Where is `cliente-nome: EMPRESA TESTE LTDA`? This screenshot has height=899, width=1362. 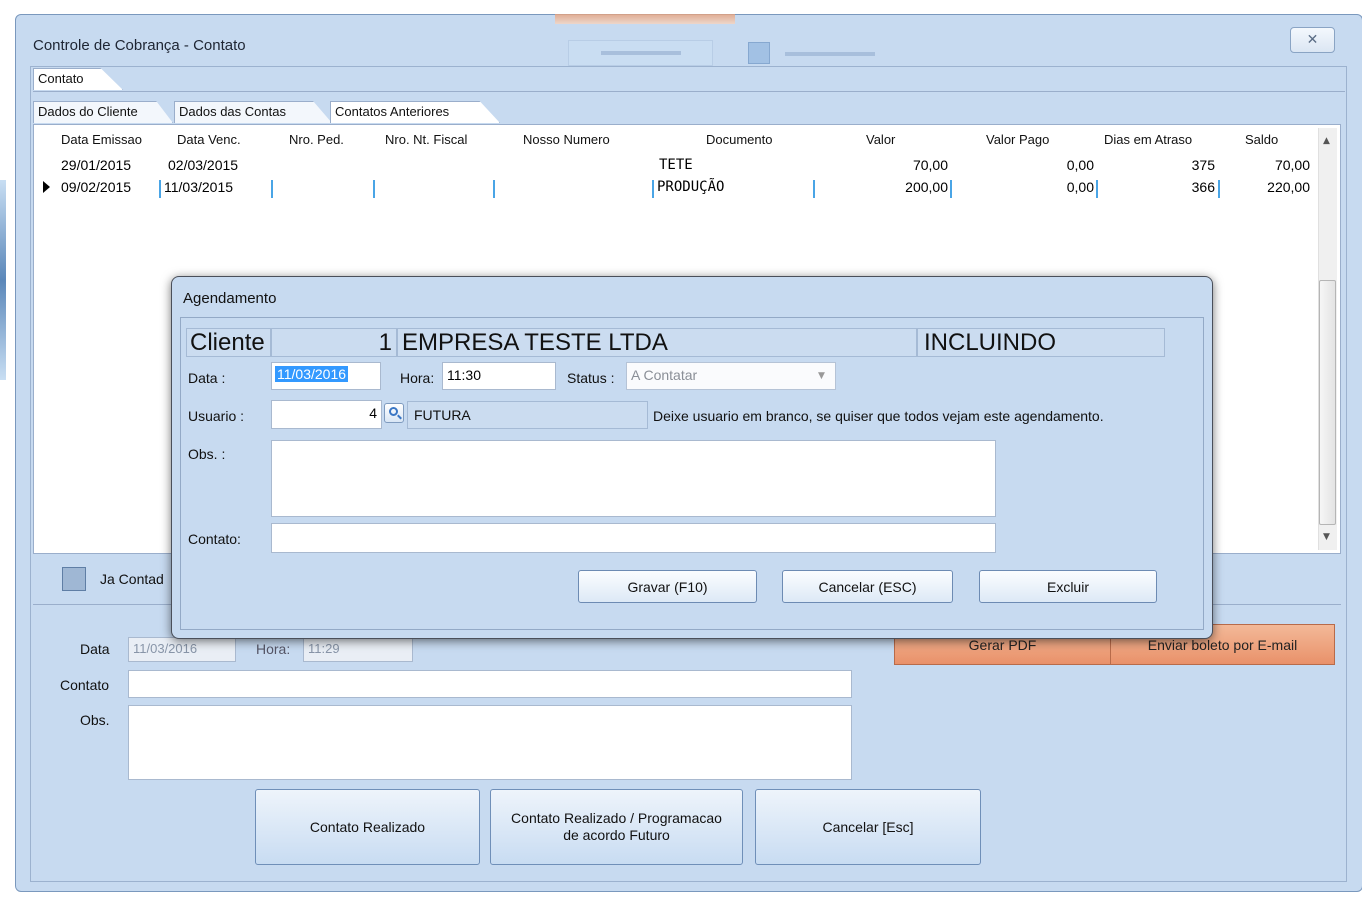 cliente-nome: EMPRESA TESTE LTDA is located at coordinates (657, 342).